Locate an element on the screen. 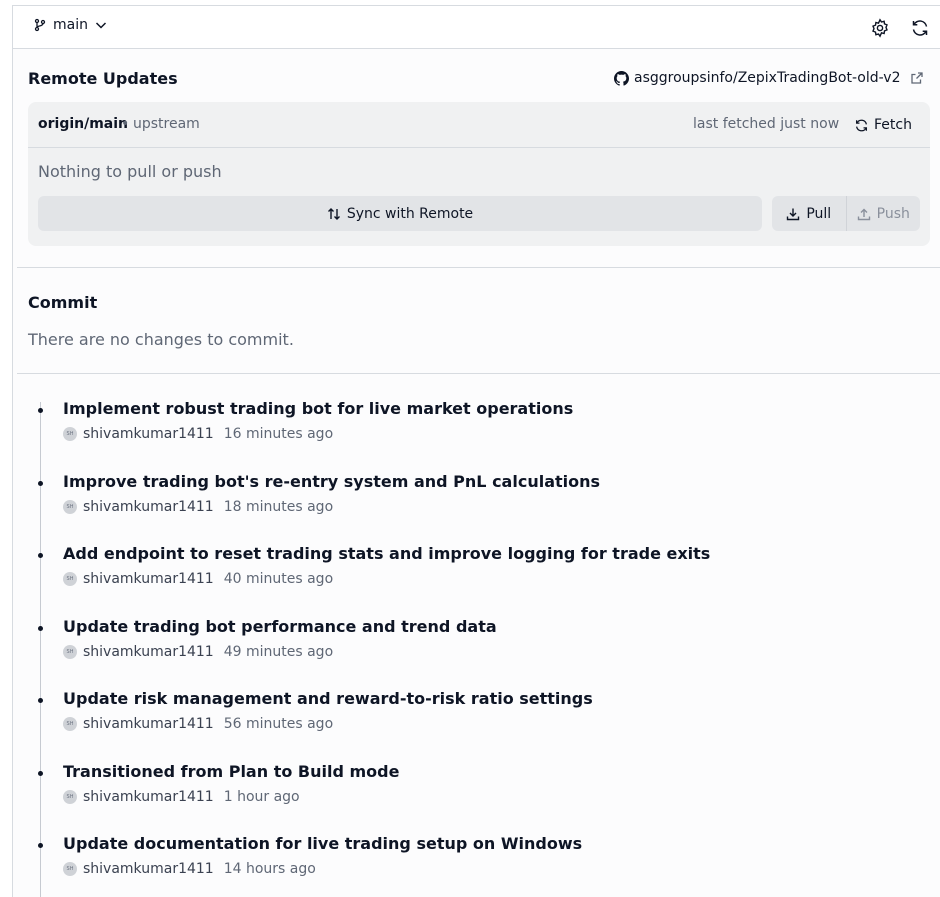 This screenshot has width=940, height=897. repo-link: asggroupsinfo/ZepixTradingBot-old-v2 is located at coordinates (769, 78).